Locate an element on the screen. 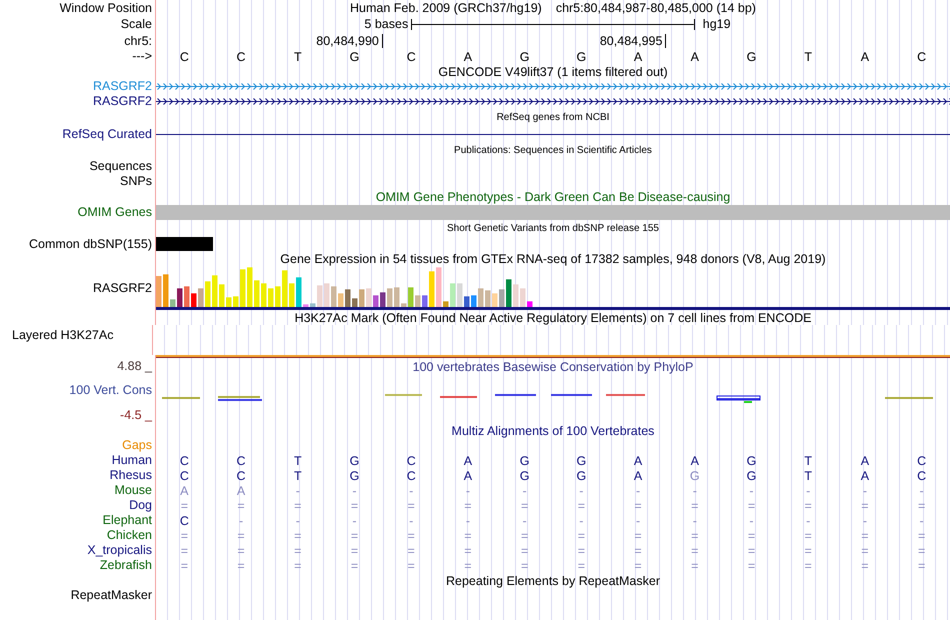 This screenshot has height=620, width=950. snp-block is located at coordinates (184, 244).